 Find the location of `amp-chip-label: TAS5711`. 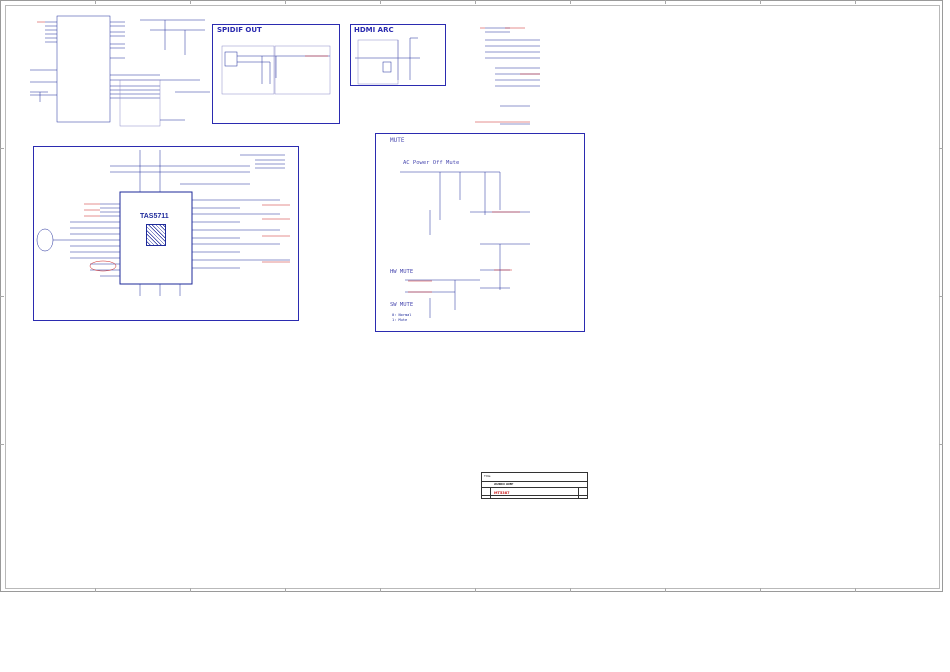

amp-chip-label: TAS5711 is located at coordinates (154, 216).